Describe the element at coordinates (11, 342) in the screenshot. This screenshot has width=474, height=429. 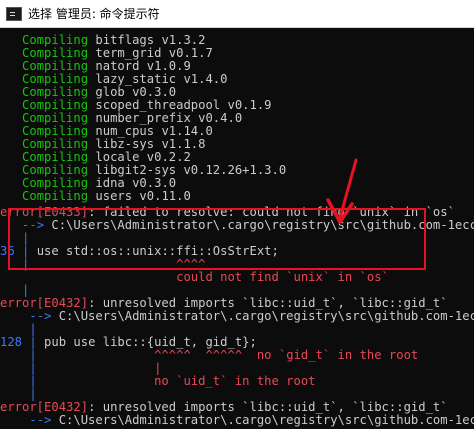
I see `line-number: 128` at that location.